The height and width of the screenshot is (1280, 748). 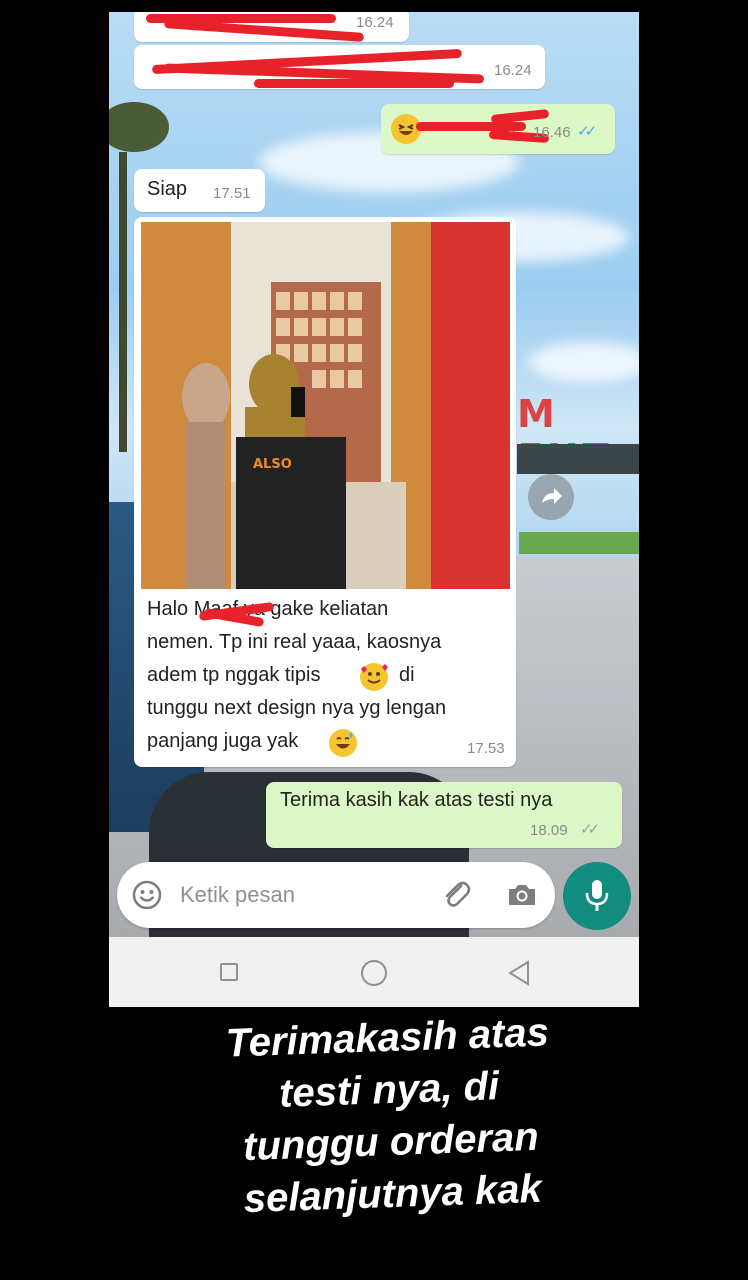 I want to click on forward-icon, so click(x=552, y=496).